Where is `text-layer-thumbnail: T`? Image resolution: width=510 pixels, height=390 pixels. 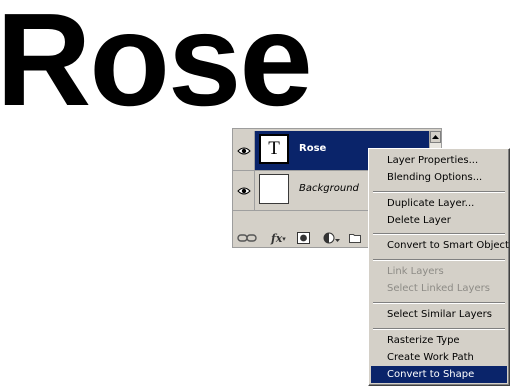
text-layer-thumbnail: T is located at coordinates (274, 149).